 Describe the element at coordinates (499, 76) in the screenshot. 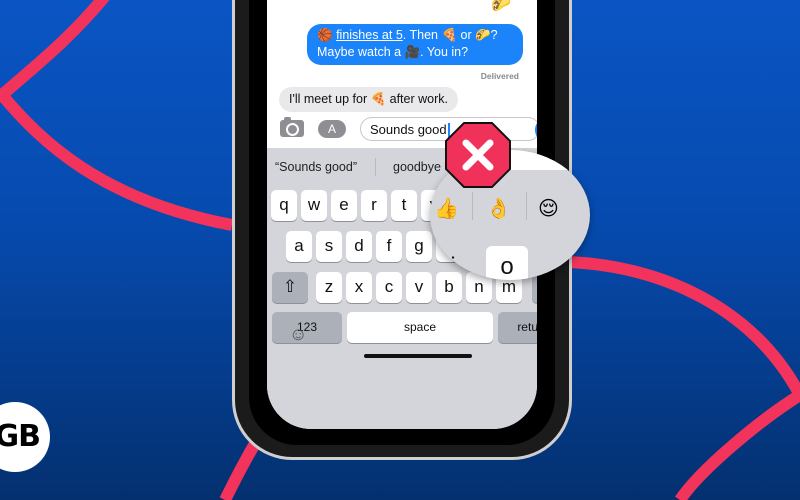

I see `delivery-status: Delivered` at that location.